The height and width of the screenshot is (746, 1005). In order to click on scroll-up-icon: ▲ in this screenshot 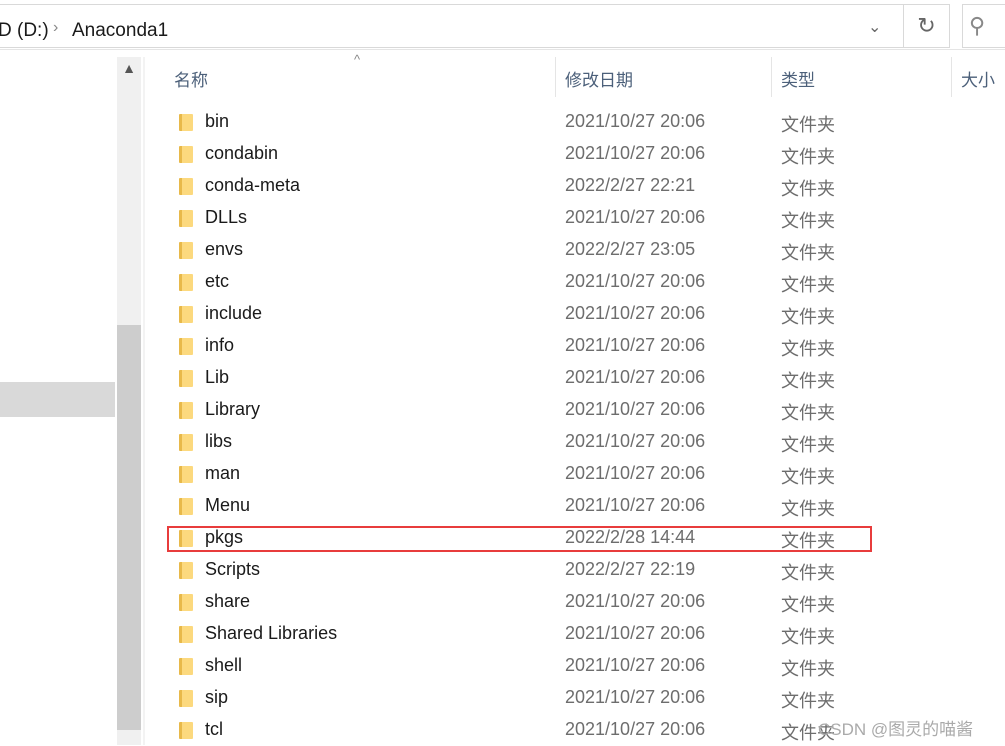, I will do `click(129, 68)`.